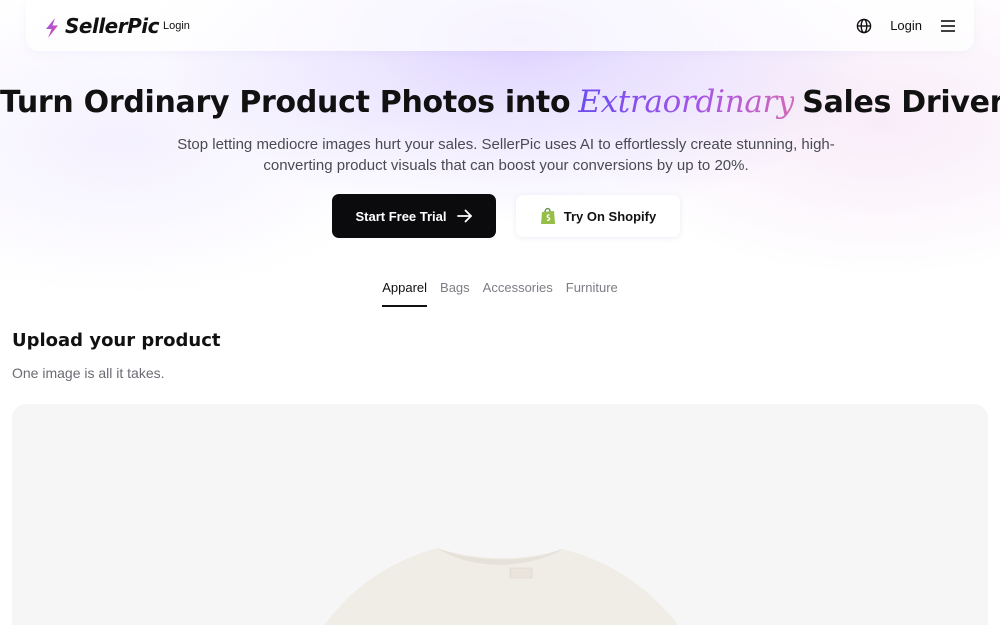  Describe the element at coordinates (455, 293) in the screenshot. I see `tab-bags: Bags` at that location.